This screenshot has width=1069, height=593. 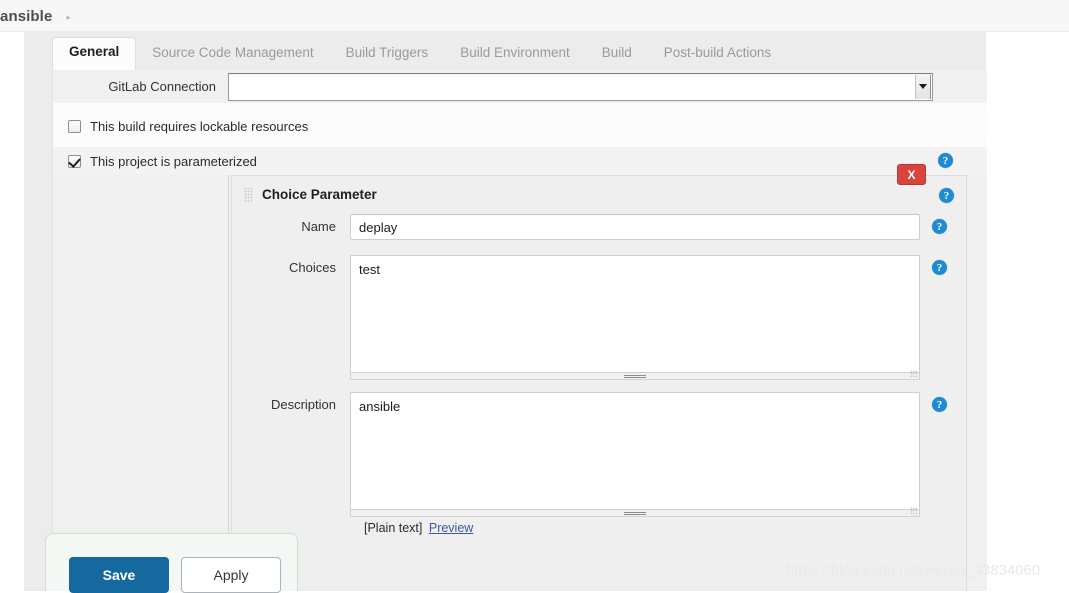 What do you see at coordinates (520, 126) in the screenshot?
I see `lockable-resources-row: This build requires lockable resources` at bounding box center [520, 126].